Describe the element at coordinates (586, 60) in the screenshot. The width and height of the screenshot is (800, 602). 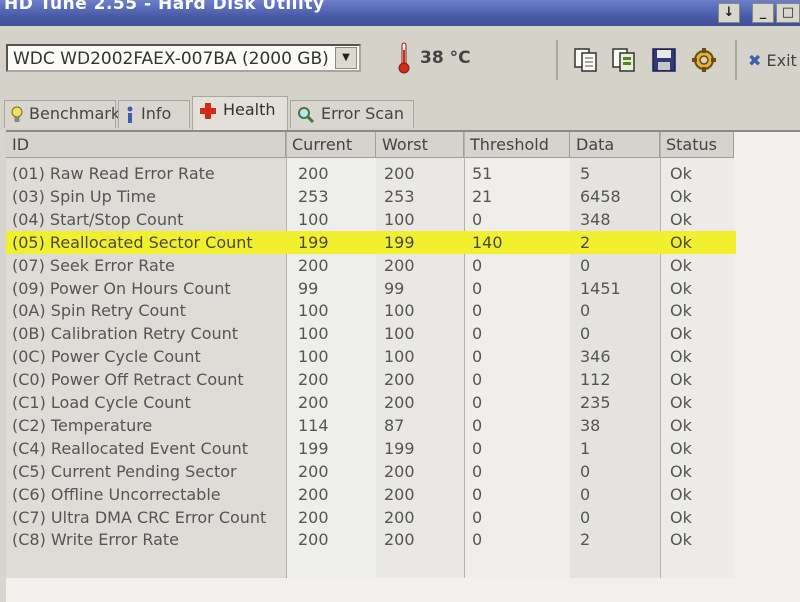
I see `copy-icon` at that location.